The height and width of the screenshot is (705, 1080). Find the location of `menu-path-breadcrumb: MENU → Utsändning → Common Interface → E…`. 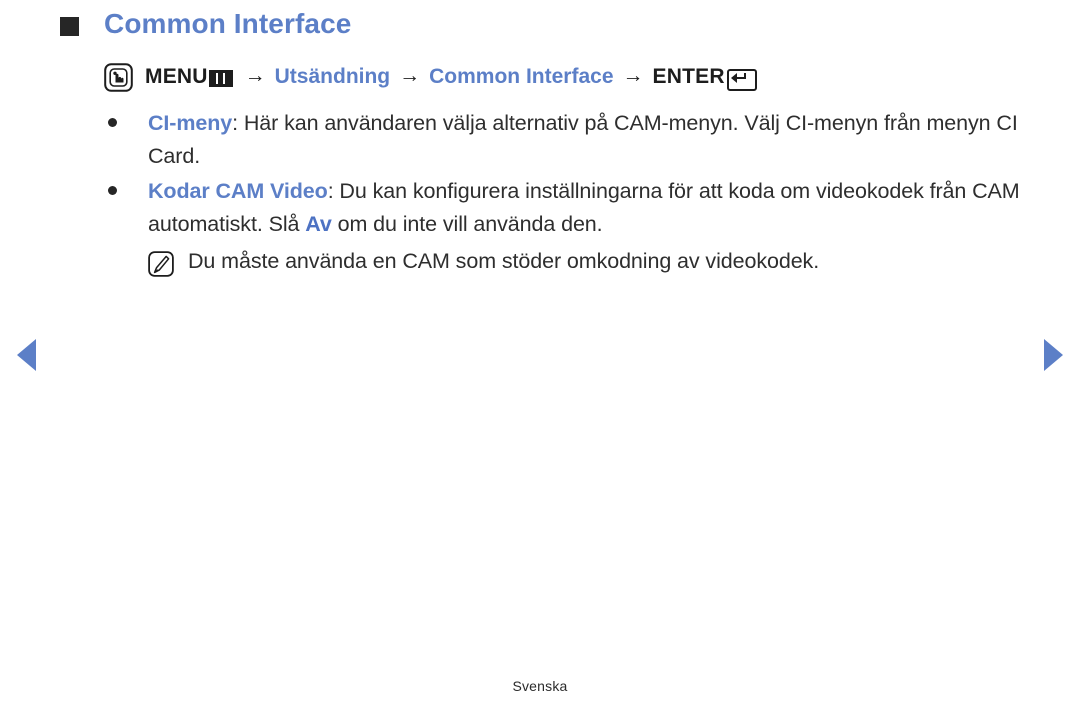

menu-path-breadcrumb: MENU → Utsändning → Common Interface → E… is located at coordinates (430, 77).